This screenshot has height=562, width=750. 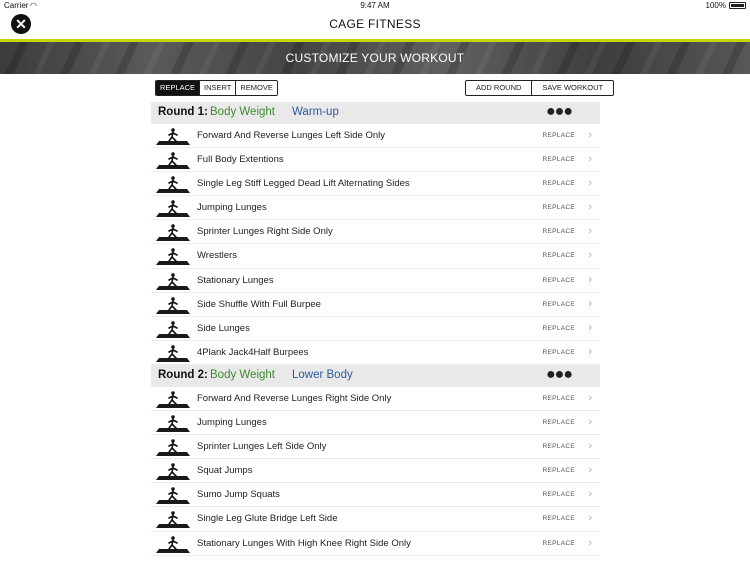 I want to click on exercise-row: Side Lunges REPLACE ›, so click(x=375, y=329).